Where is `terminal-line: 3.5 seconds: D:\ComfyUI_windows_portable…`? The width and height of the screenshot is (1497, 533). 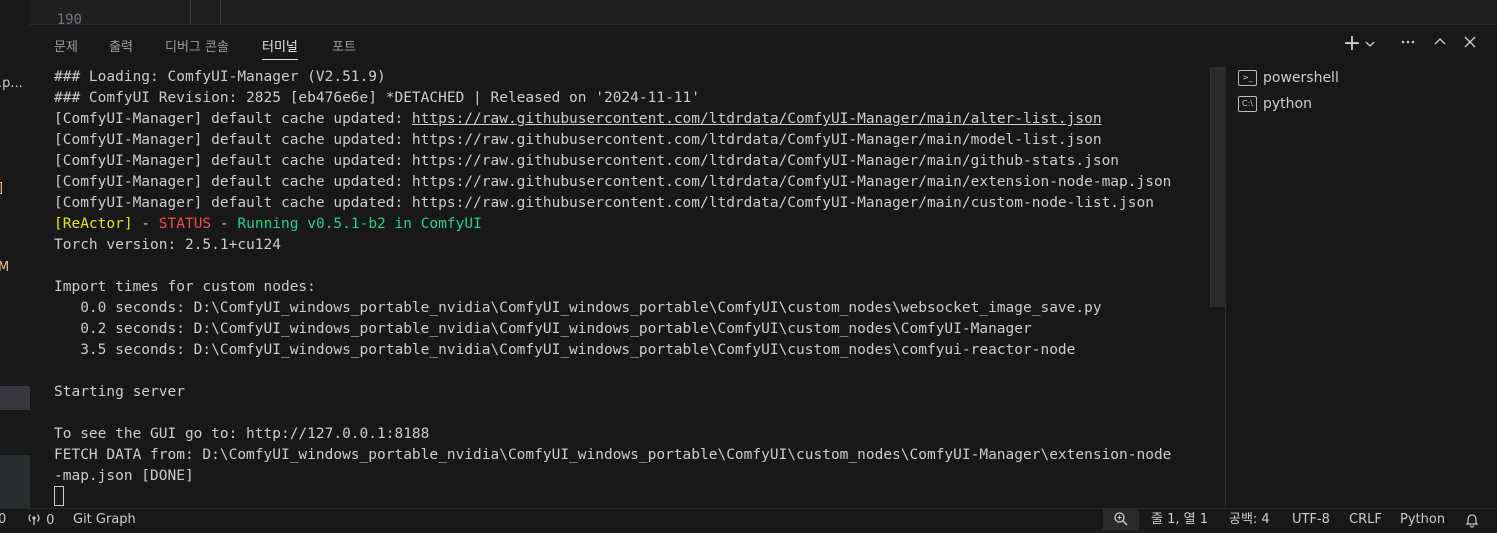
terminal-line: 3.5 seconds: D:\ComfyUI_windows_portable… is located at coordinates (565, 350).